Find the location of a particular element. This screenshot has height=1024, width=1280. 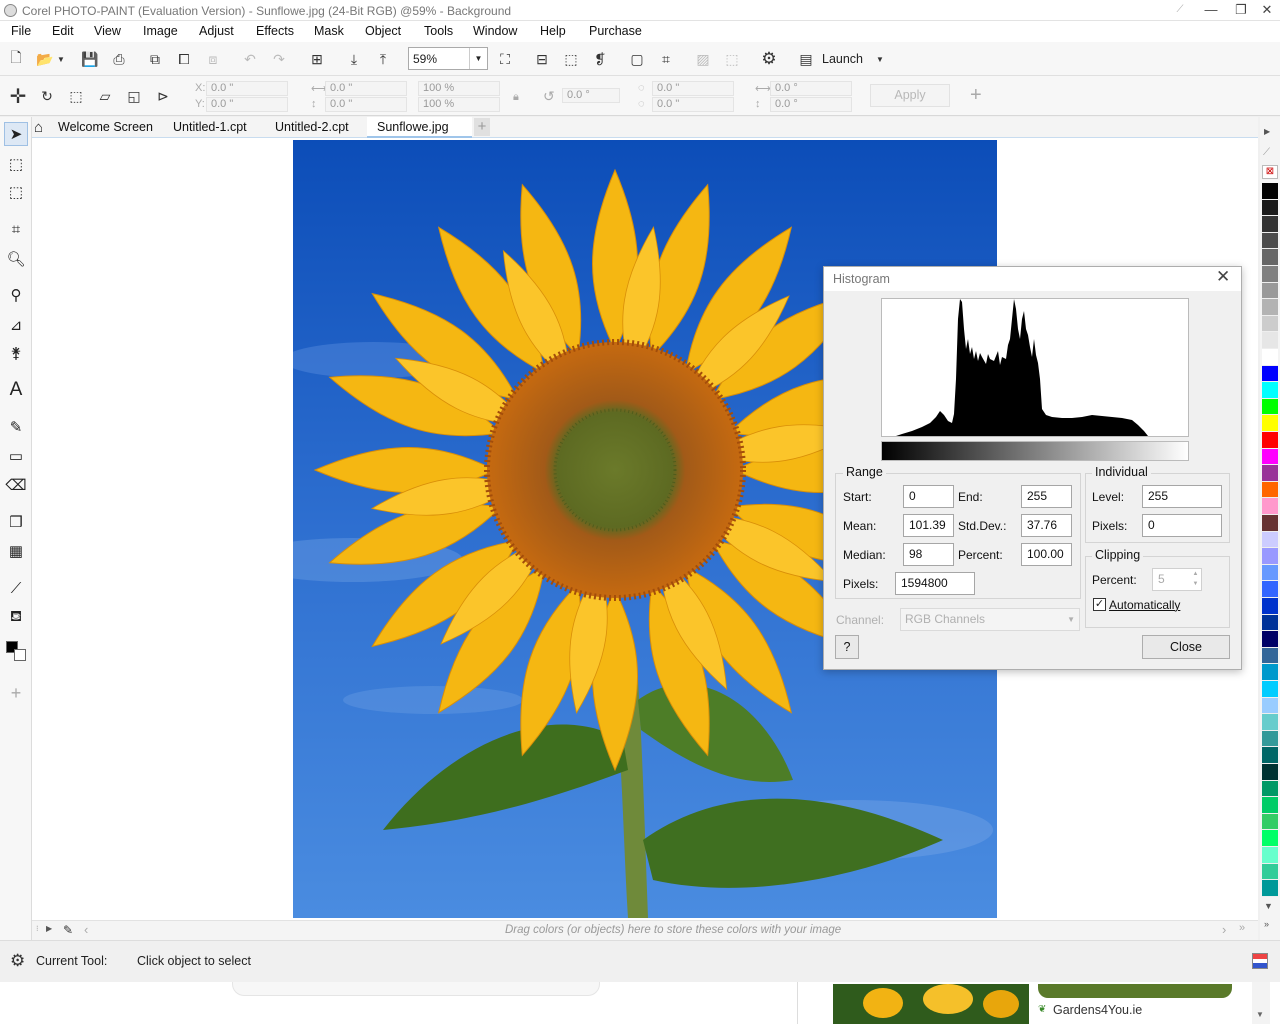

minimize-button: — is located at coordinates (1211, 10).